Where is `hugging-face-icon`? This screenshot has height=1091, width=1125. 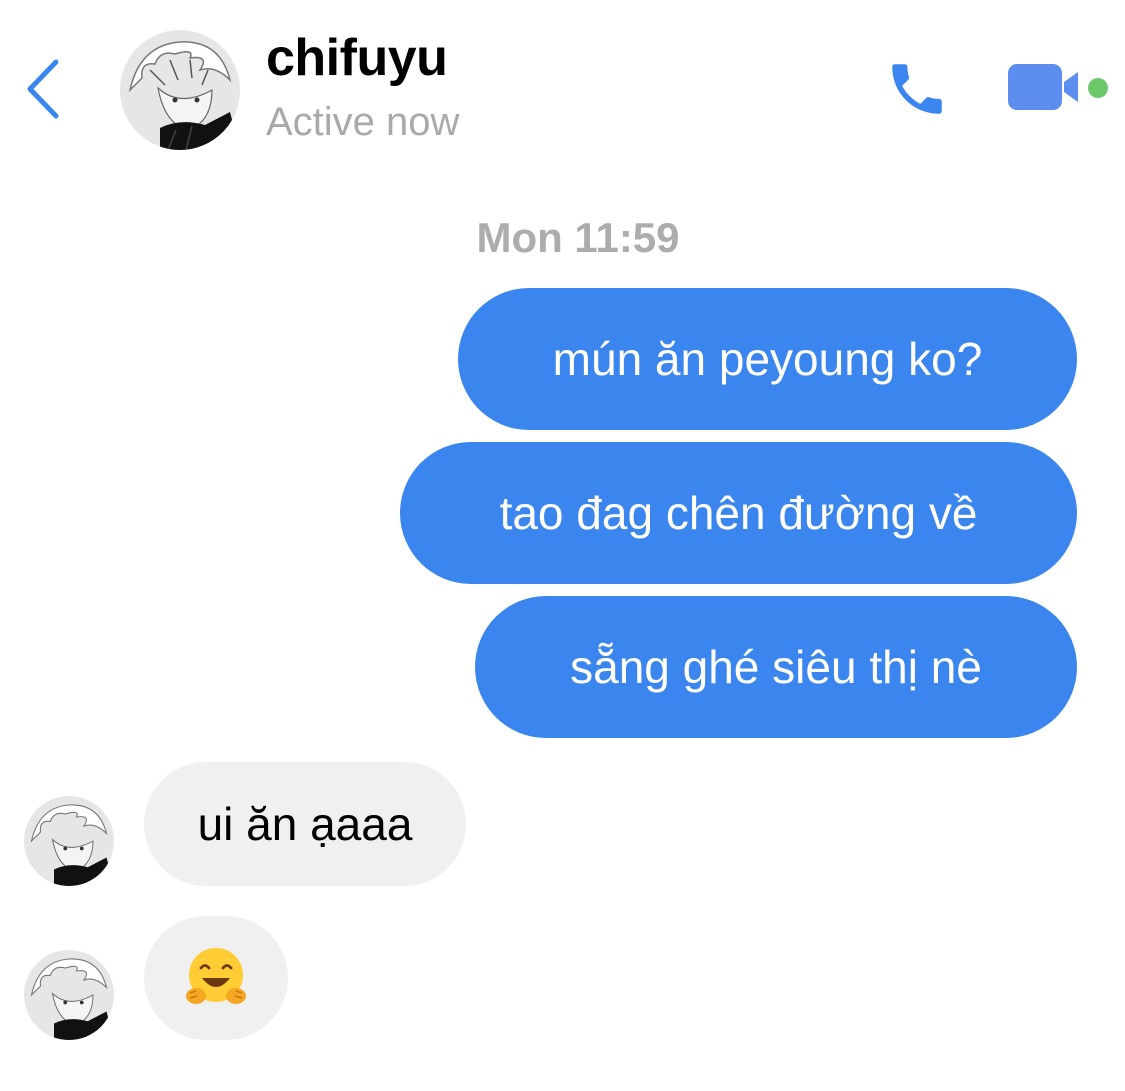
hugging-face-icon is located at coordinates (216, 978).